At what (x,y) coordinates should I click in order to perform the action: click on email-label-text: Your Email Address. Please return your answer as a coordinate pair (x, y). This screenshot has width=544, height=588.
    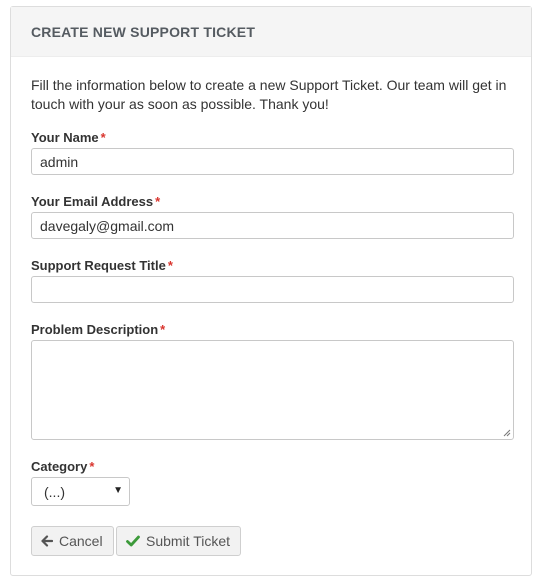
    Looking at the image, I should click on (92, 201).